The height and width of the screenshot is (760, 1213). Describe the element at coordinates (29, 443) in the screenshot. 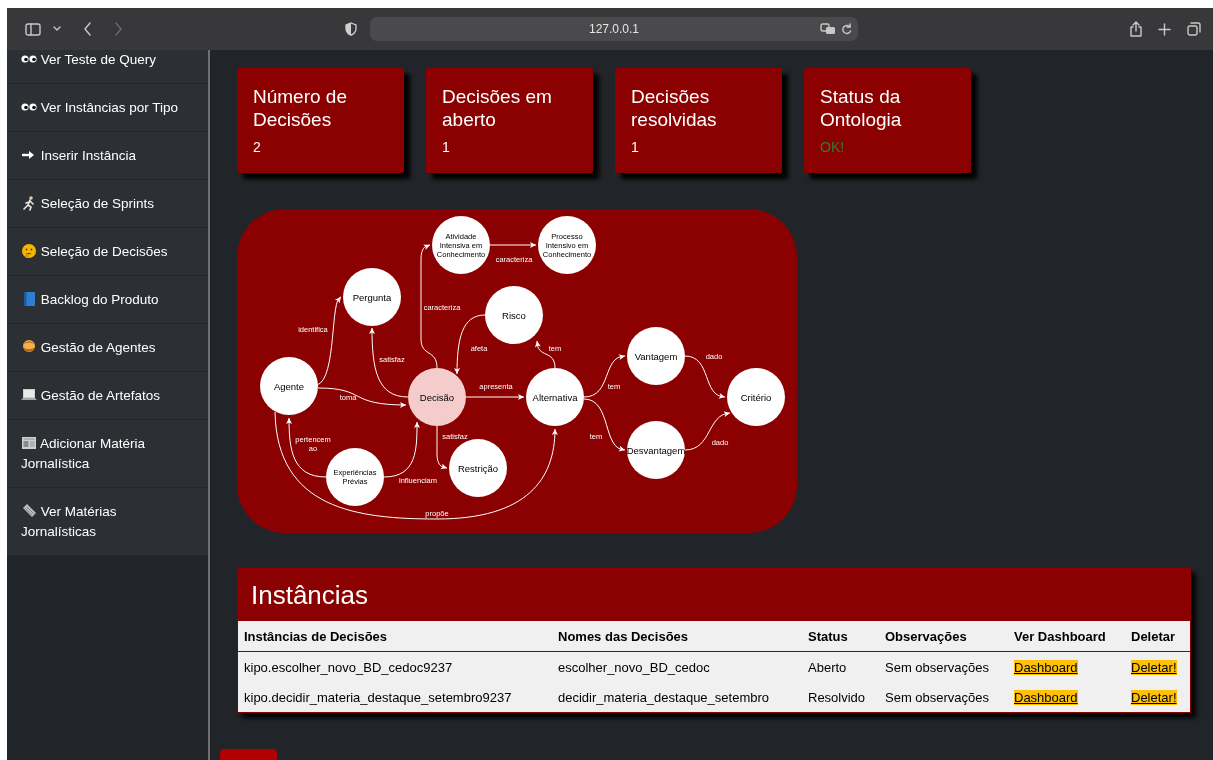

I see `newspaper-icon` at that location.